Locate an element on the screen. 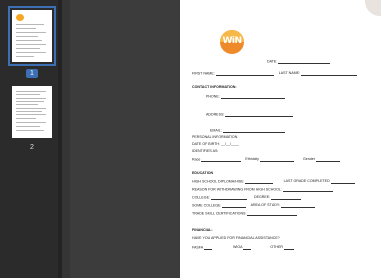 This screenshot has width=381, height=278. college-label: COLLEGE: is located at coordinates (201, 197).